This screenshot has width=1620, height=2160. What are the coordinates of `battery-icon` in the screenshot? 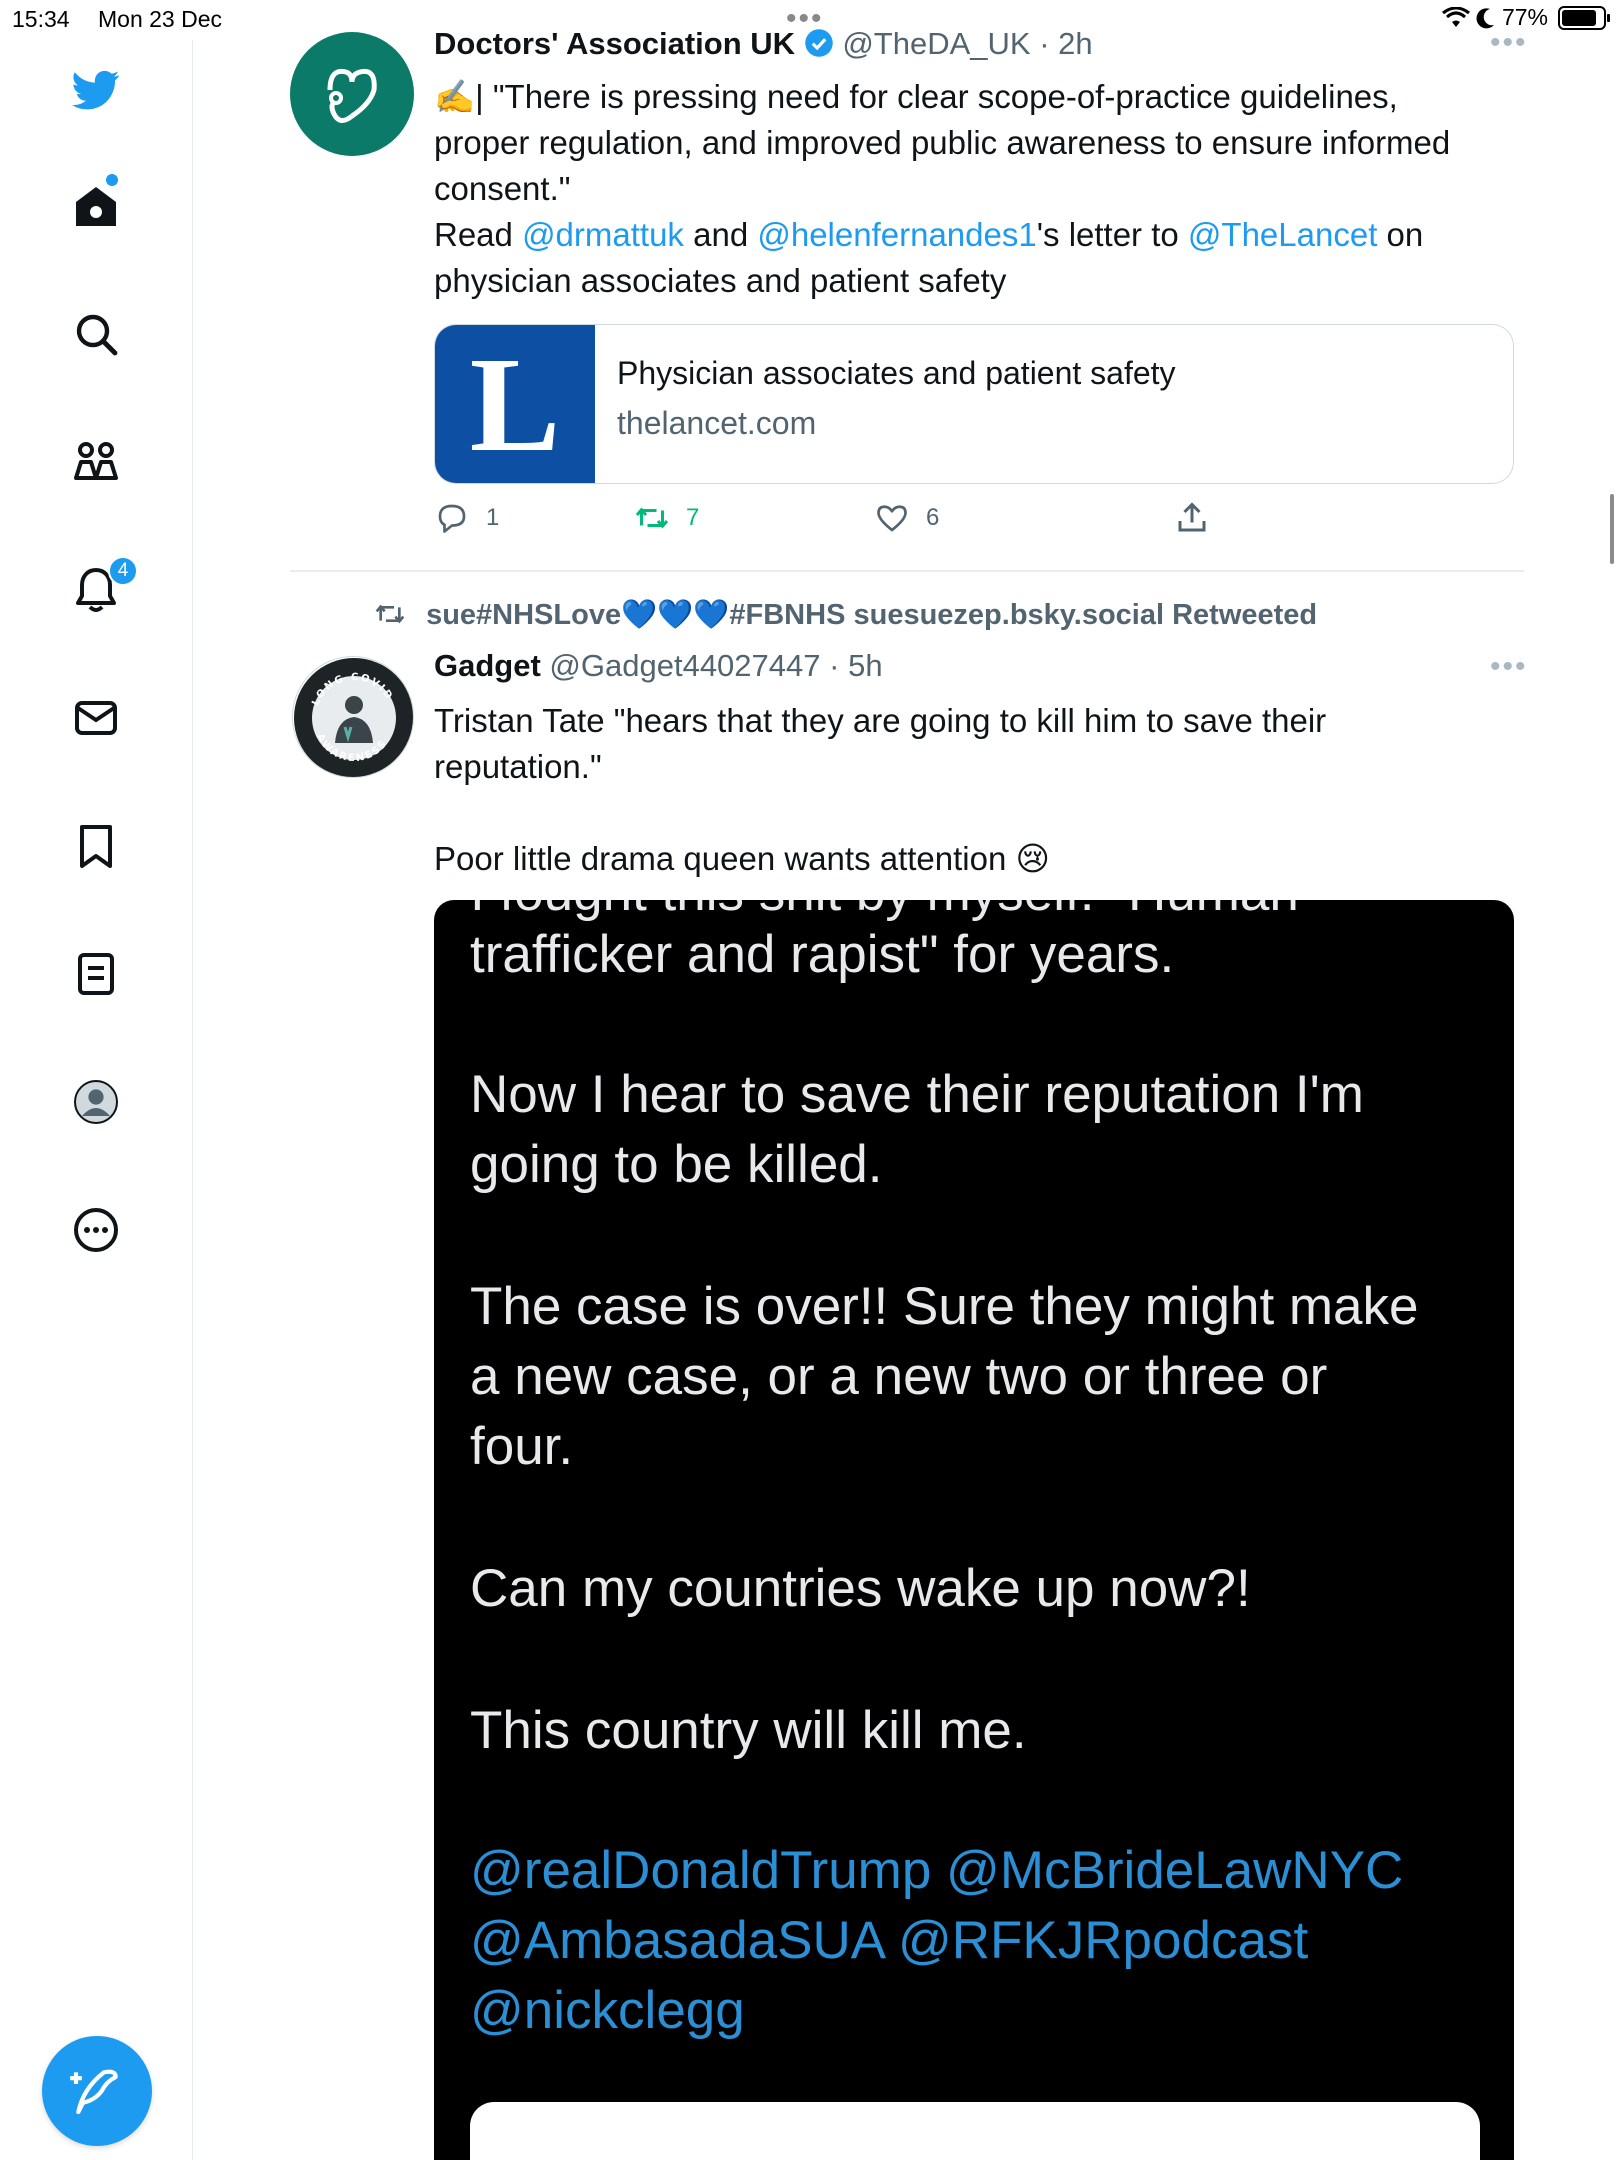 It's located at (1584, 17).